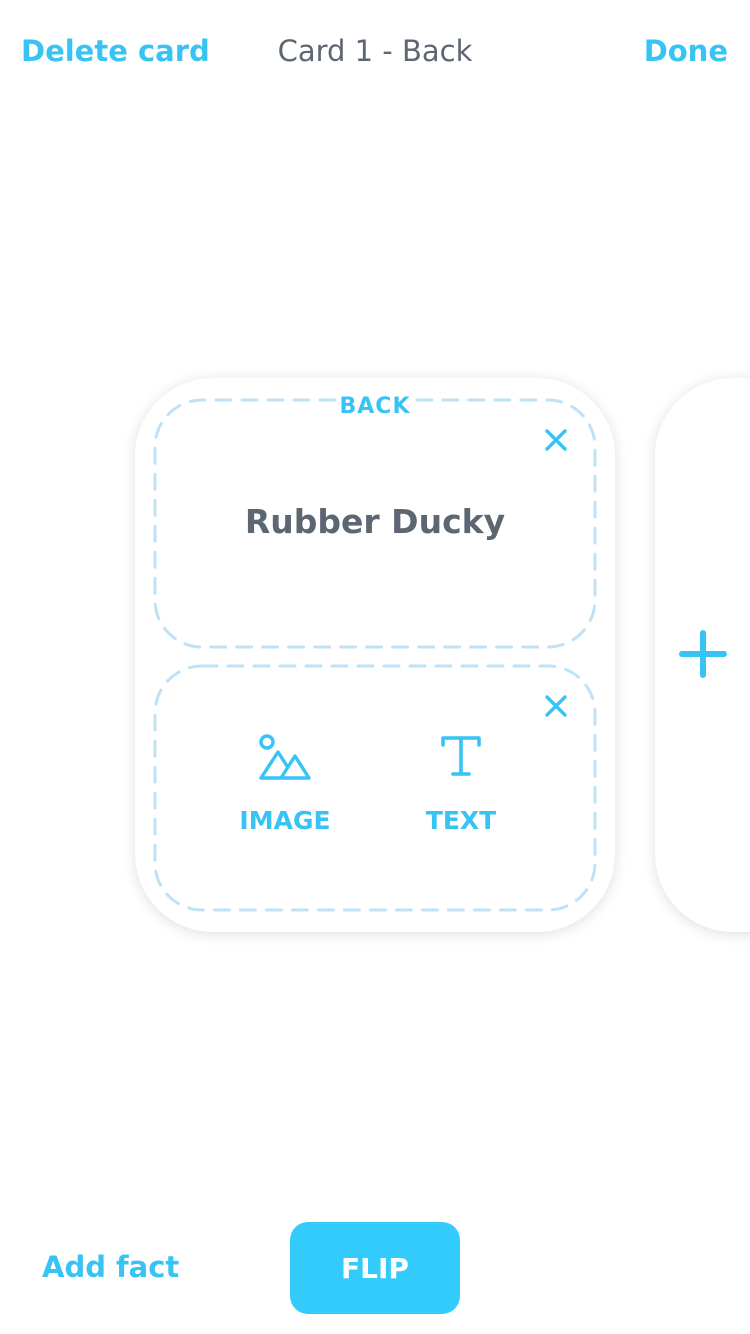 Image resolution: width=750 pixels, height=1334 pixels. What do you see at coordinates (110, 1267) in the screenshot?
I see `add-fact-button: Add fact` at bounding box center [110, 1267].